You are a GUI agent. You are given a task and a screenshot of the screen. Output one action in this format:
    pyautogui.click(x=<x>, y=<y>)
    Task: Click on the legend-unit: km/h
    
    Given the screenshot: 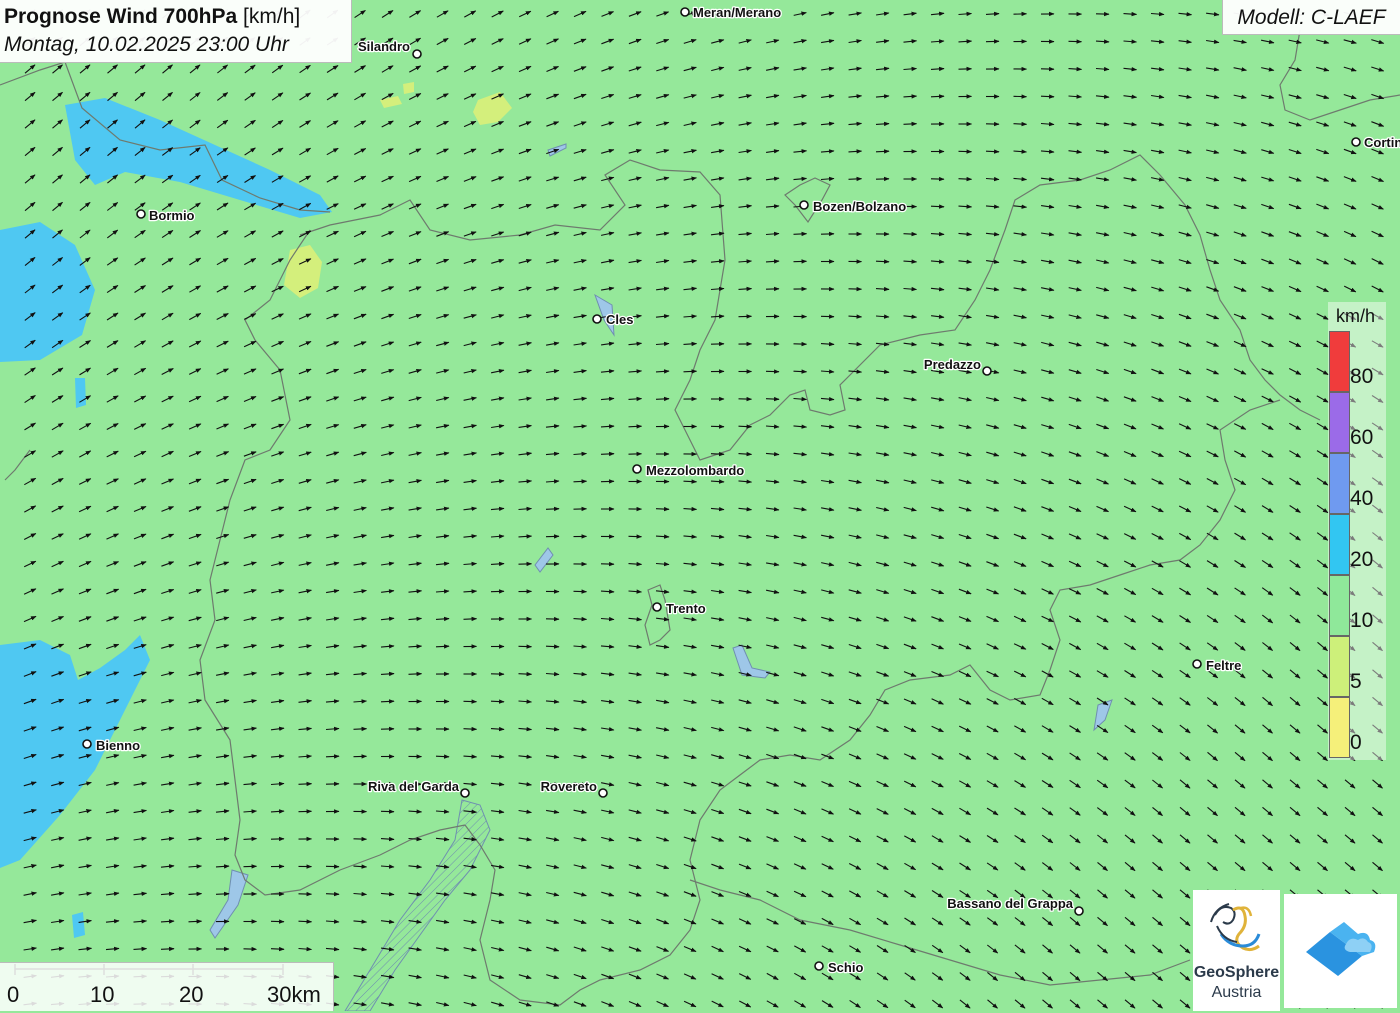 What is the action you would take?
    pyautogui.click(x=1355, y=316)
    